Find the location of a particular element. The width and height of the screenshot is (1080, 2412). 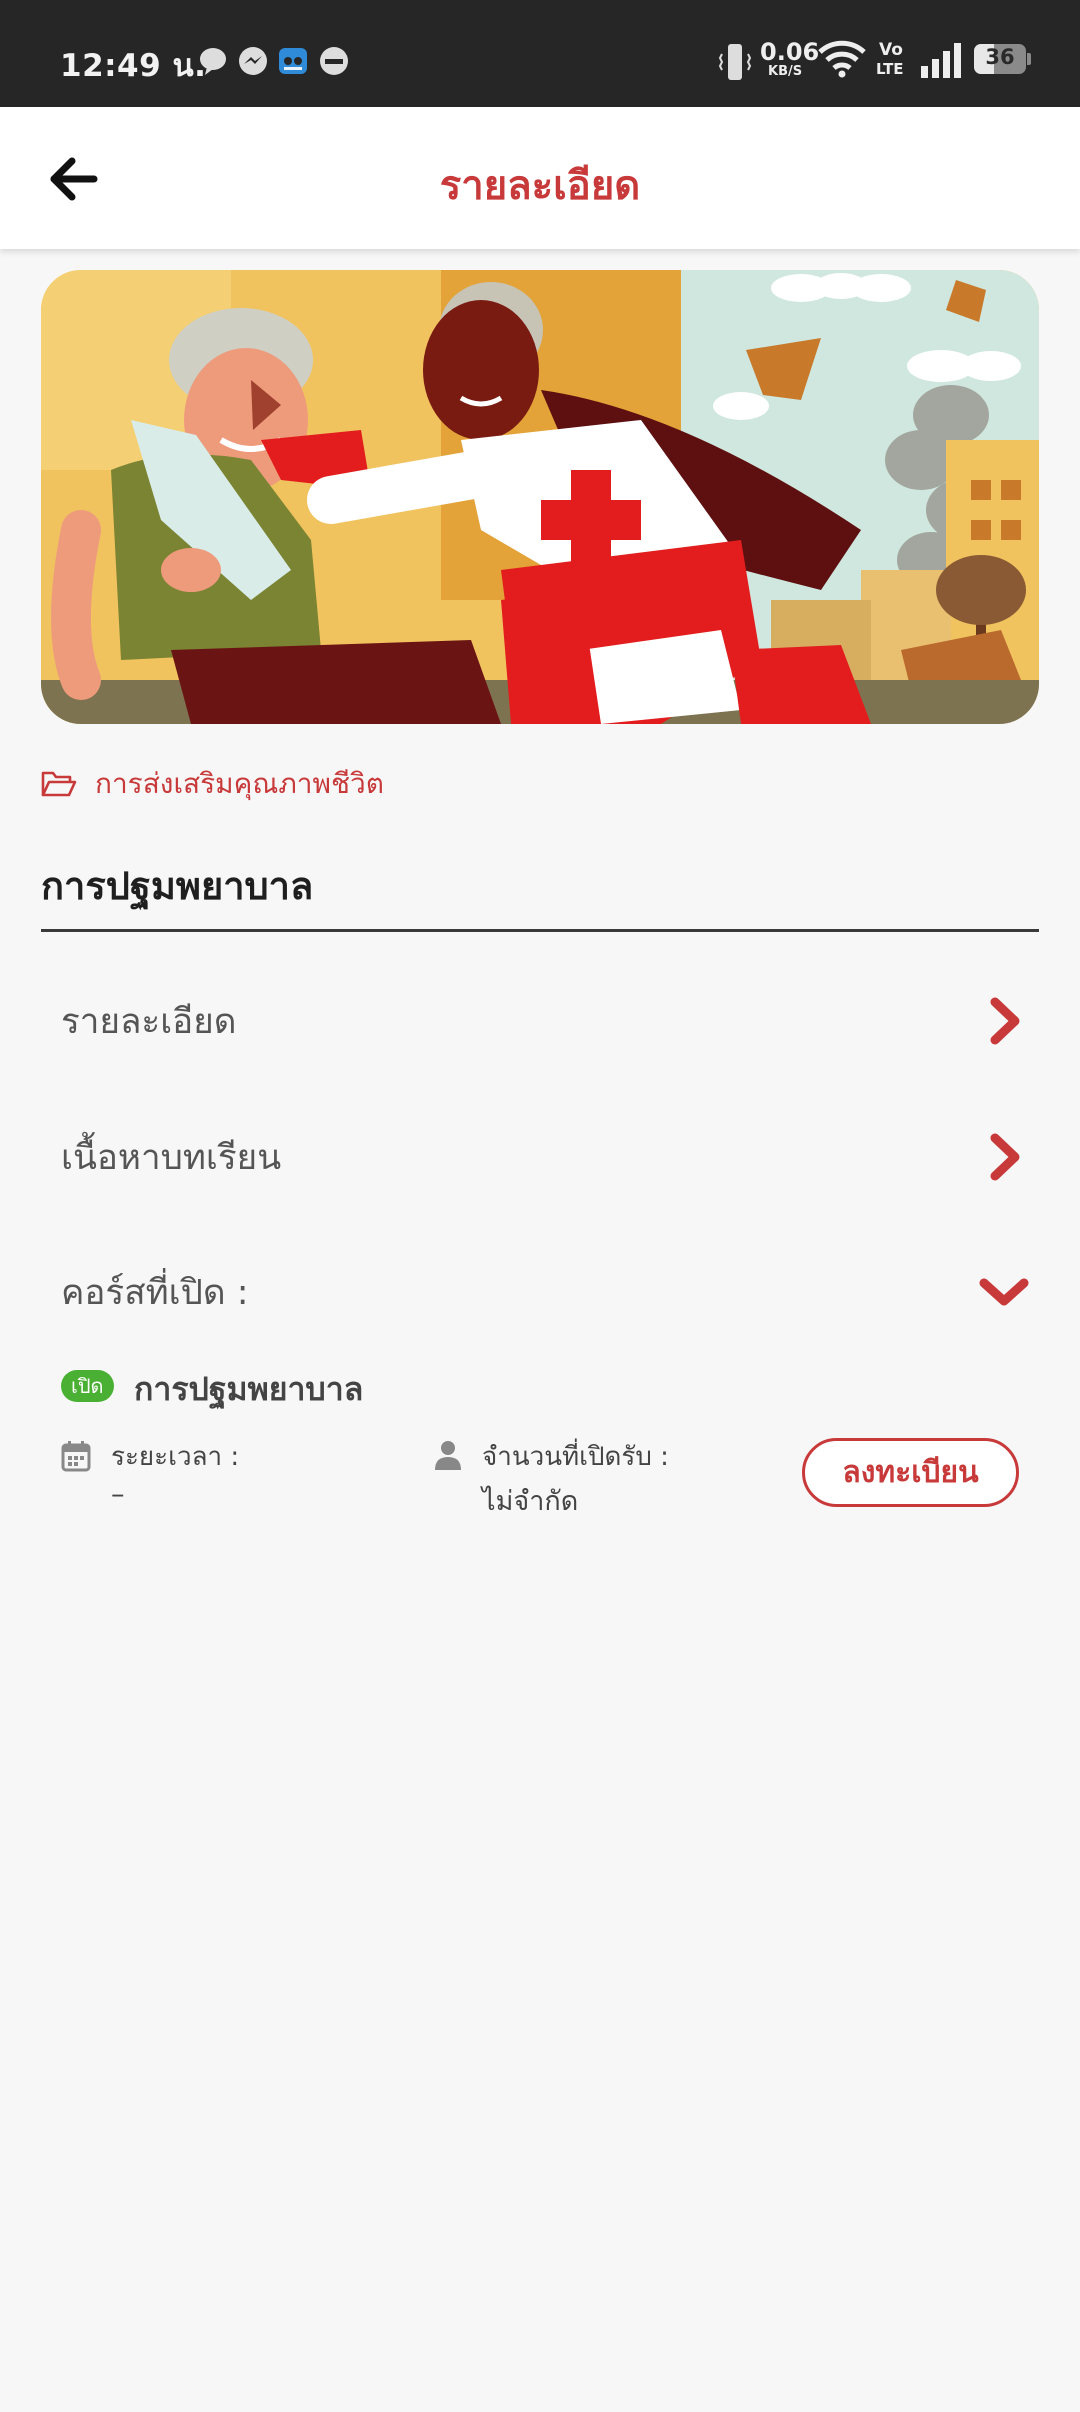

duration-label: ระยะเวลา : is located at coordinates (175, 1457).